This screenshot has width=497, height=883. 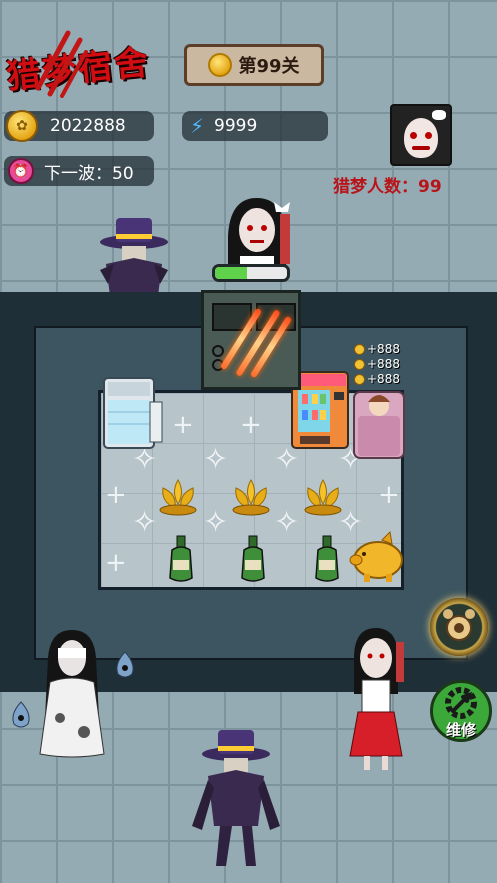 I want to click on claw-mark-icon, so click(x=61, y=64).